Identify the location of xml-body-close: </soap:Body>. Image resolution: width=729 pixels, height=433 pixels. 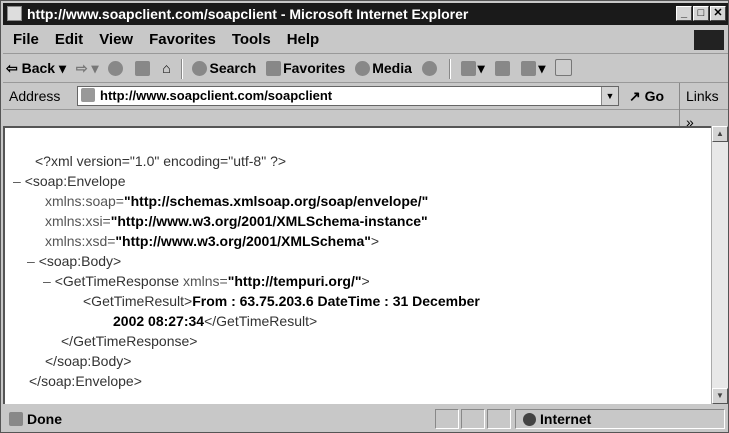
(246, 361).